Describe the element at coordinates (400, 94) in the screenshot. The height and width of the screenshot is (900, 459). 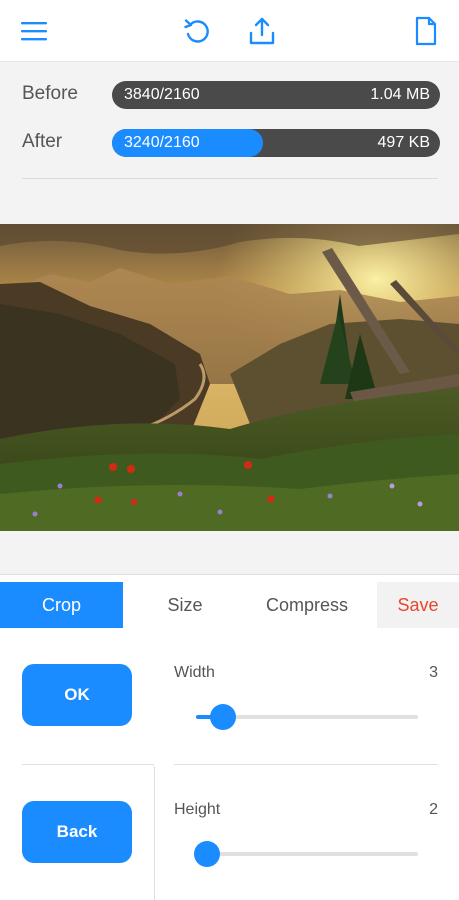
I see `before-file-size: 1.04 MB` at that location.